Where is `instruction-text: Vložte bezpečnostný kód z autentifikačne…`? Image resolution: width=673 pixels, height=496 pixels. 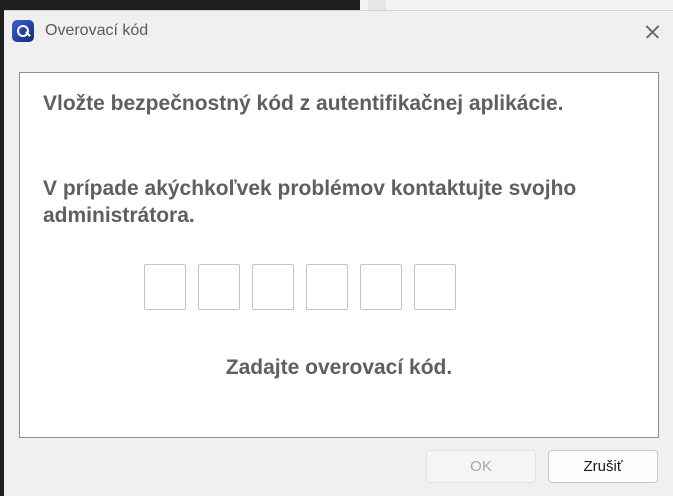
instruction-text: Vložte bezpečnostný kód z autentifikačne… is located at coordinates (303, 103).